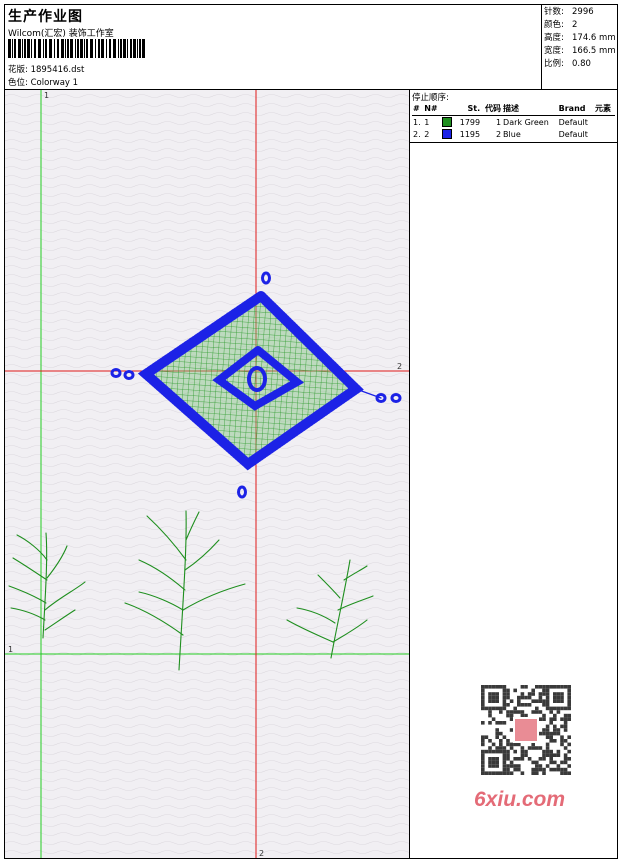  I want to click on col-swatch, so click(448, 109).